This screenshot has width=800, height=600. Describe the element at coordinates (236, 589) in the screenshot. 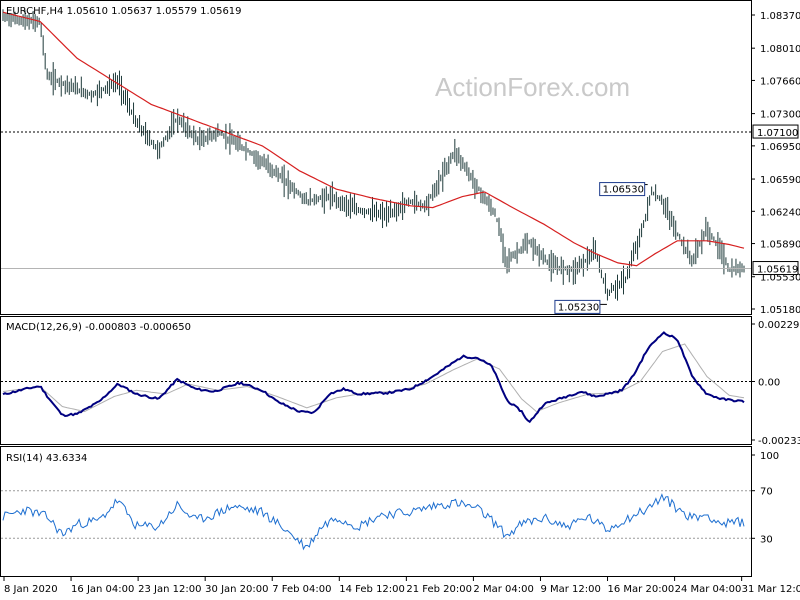

I see `time-tick-label: 30 Jan 20:00` at that location.